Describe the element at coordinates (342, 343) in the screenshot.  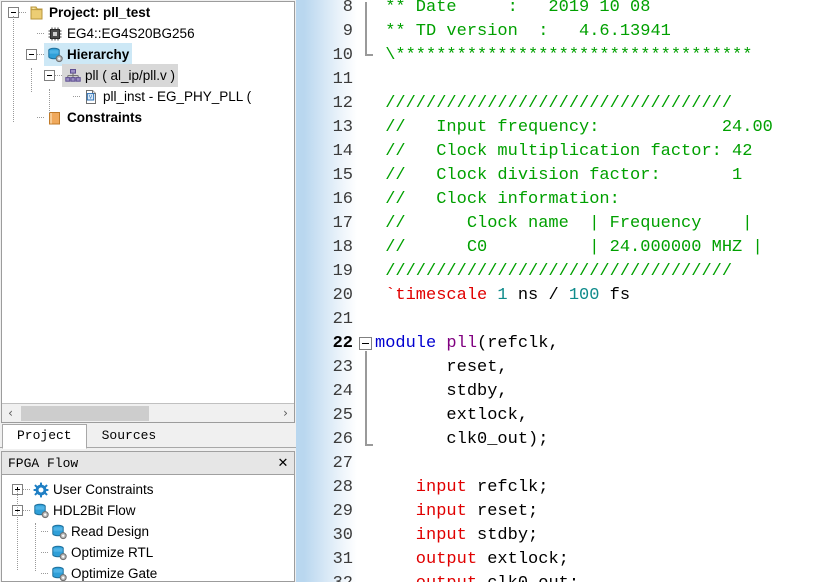
I see `line-number: 22` at that location.